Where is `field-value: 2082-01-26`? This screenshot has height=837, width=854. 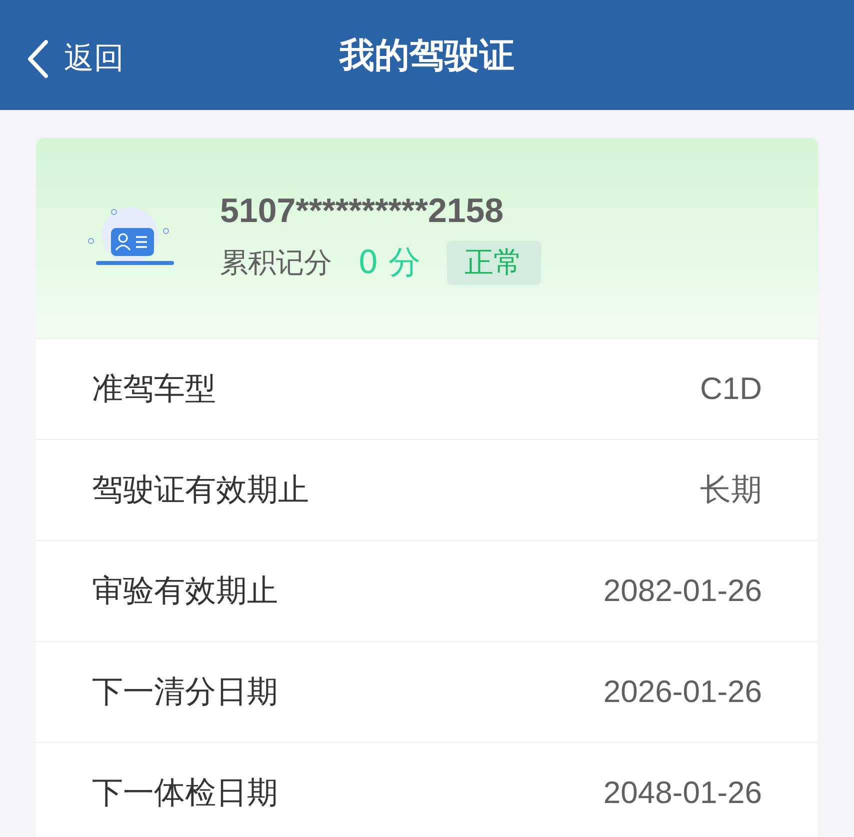 field-value: 2082-01-26 is located at coordinates (682, 591).